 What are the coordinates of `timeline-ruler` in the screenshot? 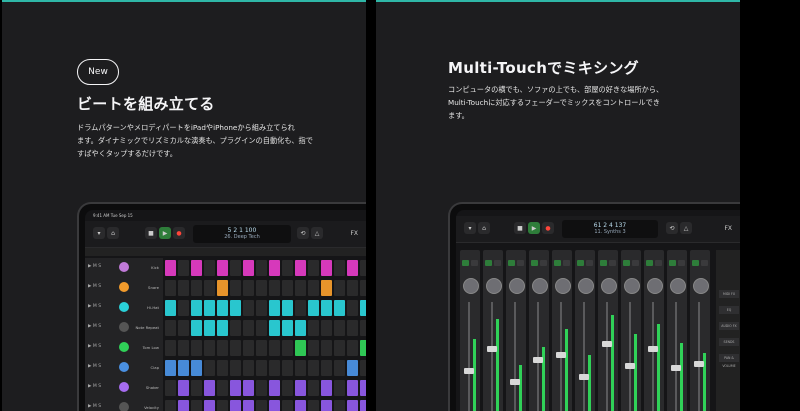 It's located at (225, 252).